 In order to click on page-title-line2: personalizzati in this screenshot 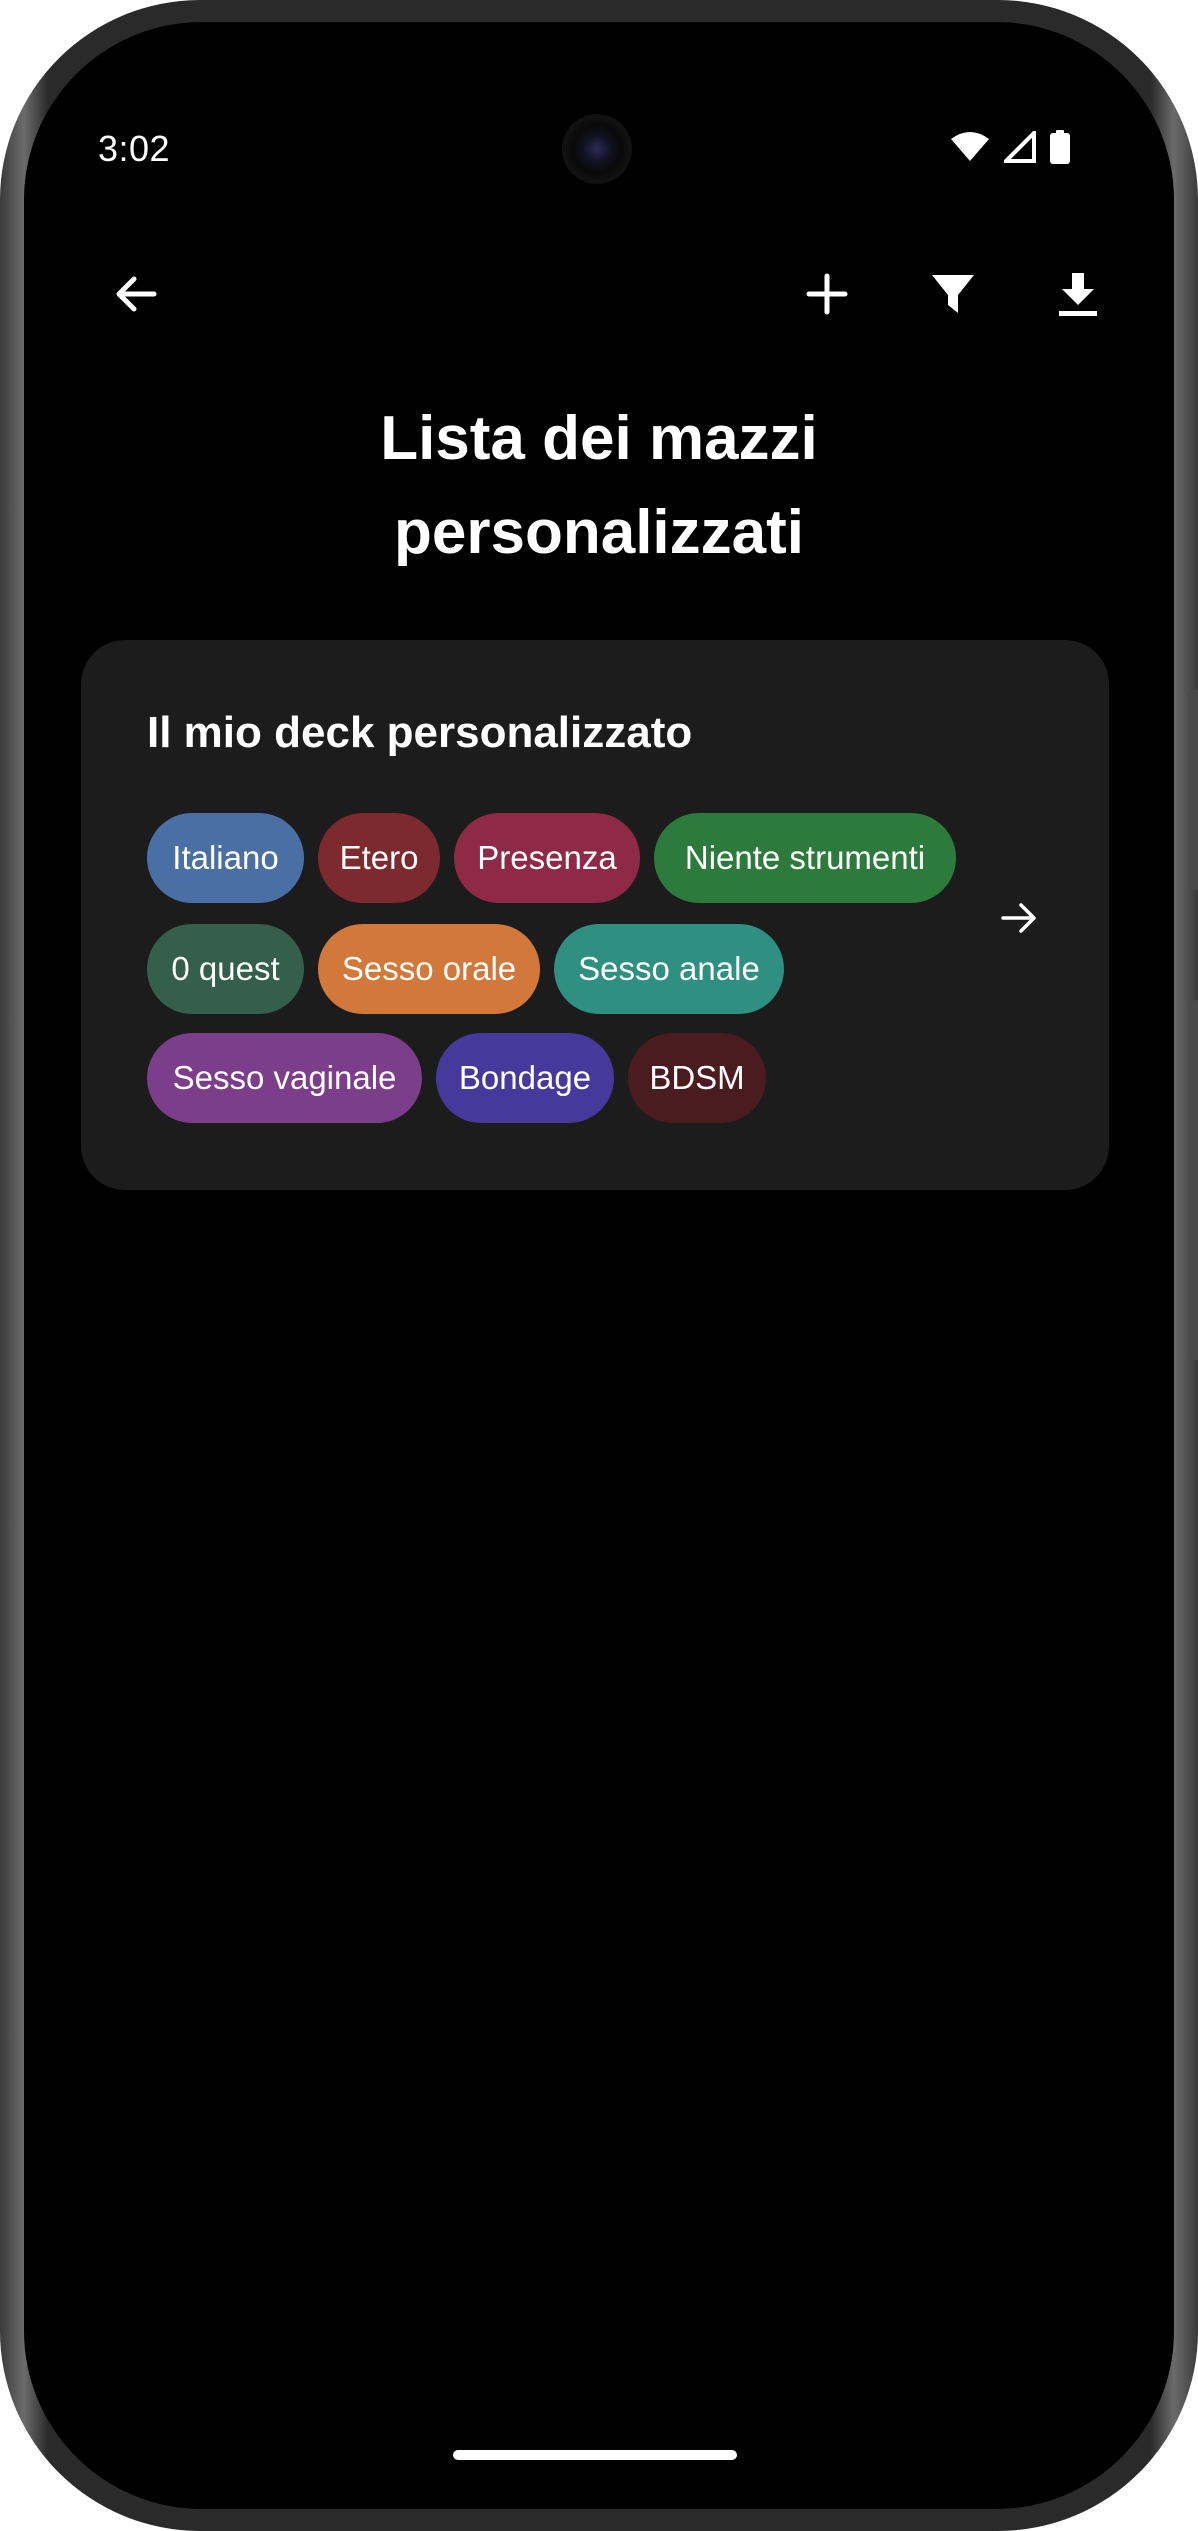, I will do `click(599, 532)`.